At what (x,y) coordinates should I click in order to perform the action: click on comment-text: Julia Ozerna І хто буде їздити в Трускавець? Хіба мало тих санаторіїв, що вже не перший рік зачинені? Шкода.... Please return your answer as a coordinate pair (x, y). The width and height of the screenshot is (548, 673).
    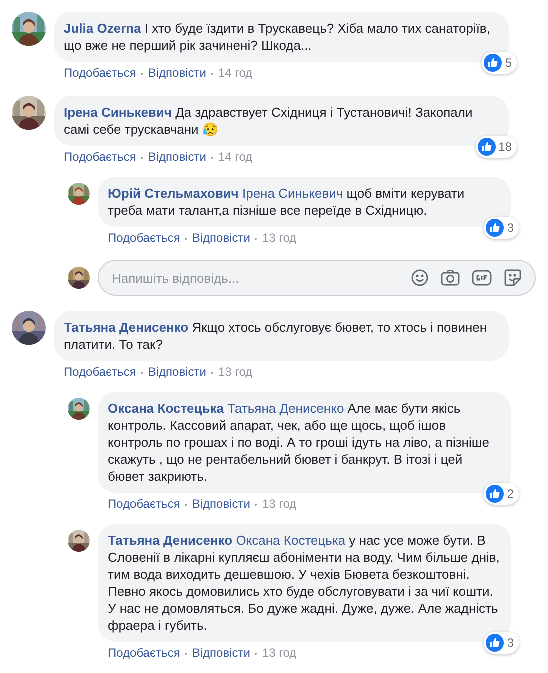
    Looking at the image, I should click on (278, 37).